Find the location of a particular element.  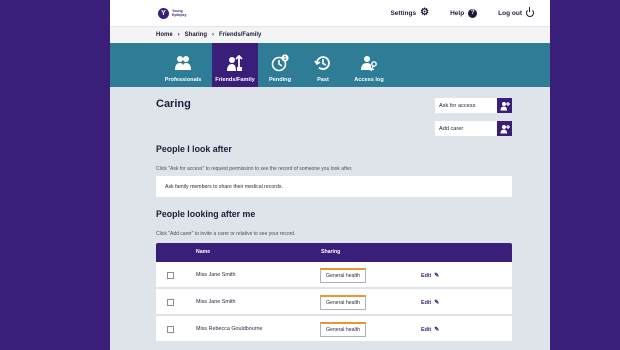

help-link: Help ? is located at coordinates (464, 13).